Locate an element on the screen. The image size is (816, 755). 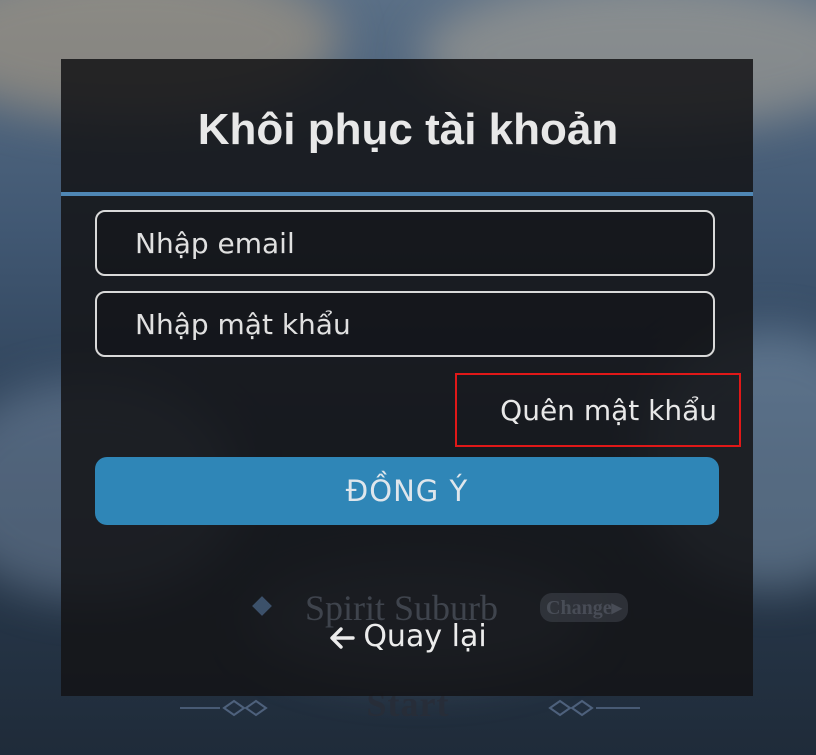
forgot-password-link: Quên mật khẩu is located at coordinates (598, 410).